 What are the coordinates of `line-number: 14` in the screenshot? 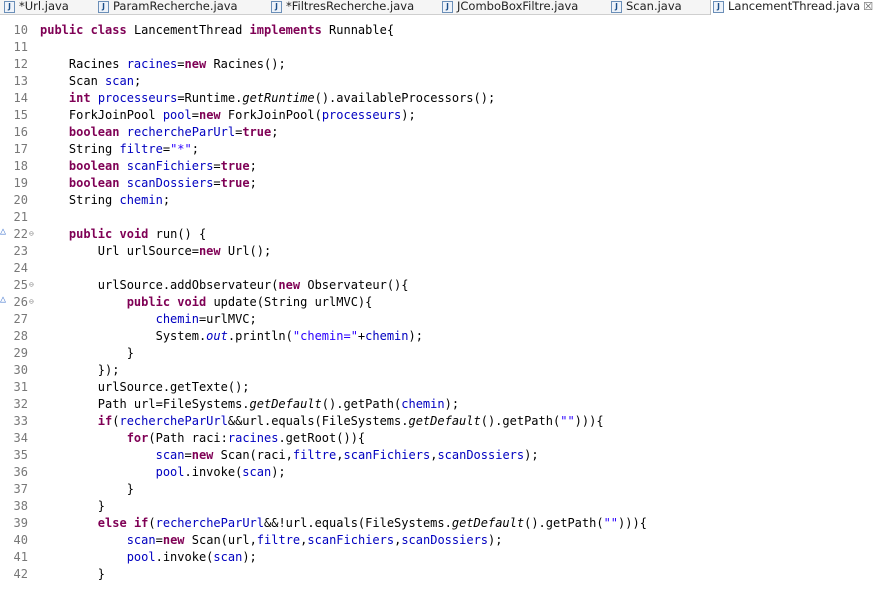 It's located at (20, 98).